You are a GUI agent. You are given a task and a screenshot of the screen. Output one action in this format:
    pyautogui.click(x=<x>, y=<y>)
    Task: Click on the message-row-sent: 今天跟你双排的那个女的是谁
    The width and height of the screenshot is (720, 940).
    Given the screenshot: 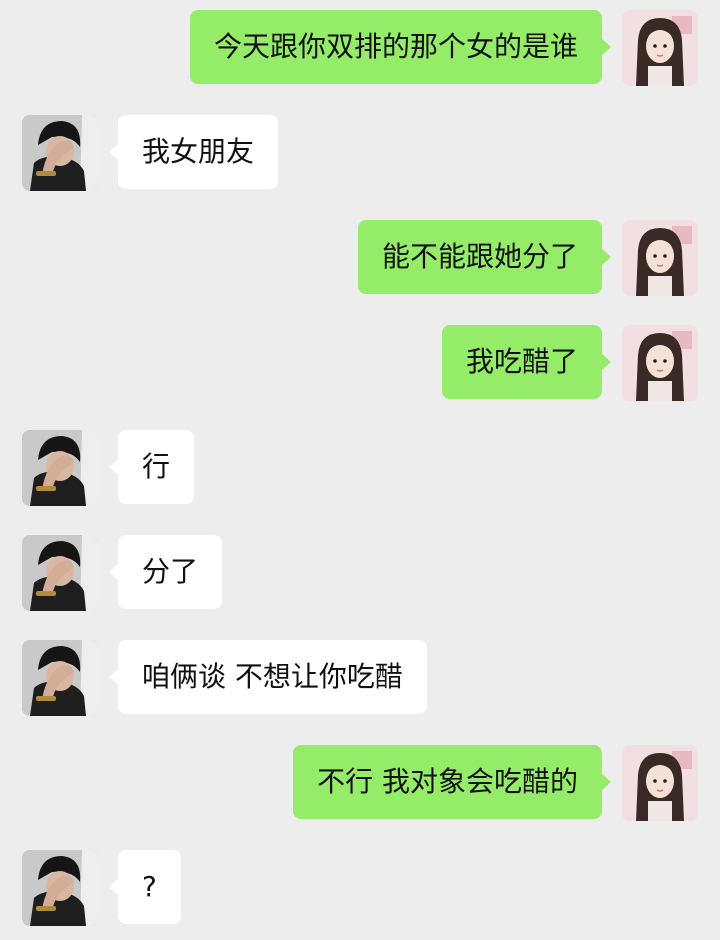 What is the action you would take?
    pyautogui.click(x=360, y=48)
    